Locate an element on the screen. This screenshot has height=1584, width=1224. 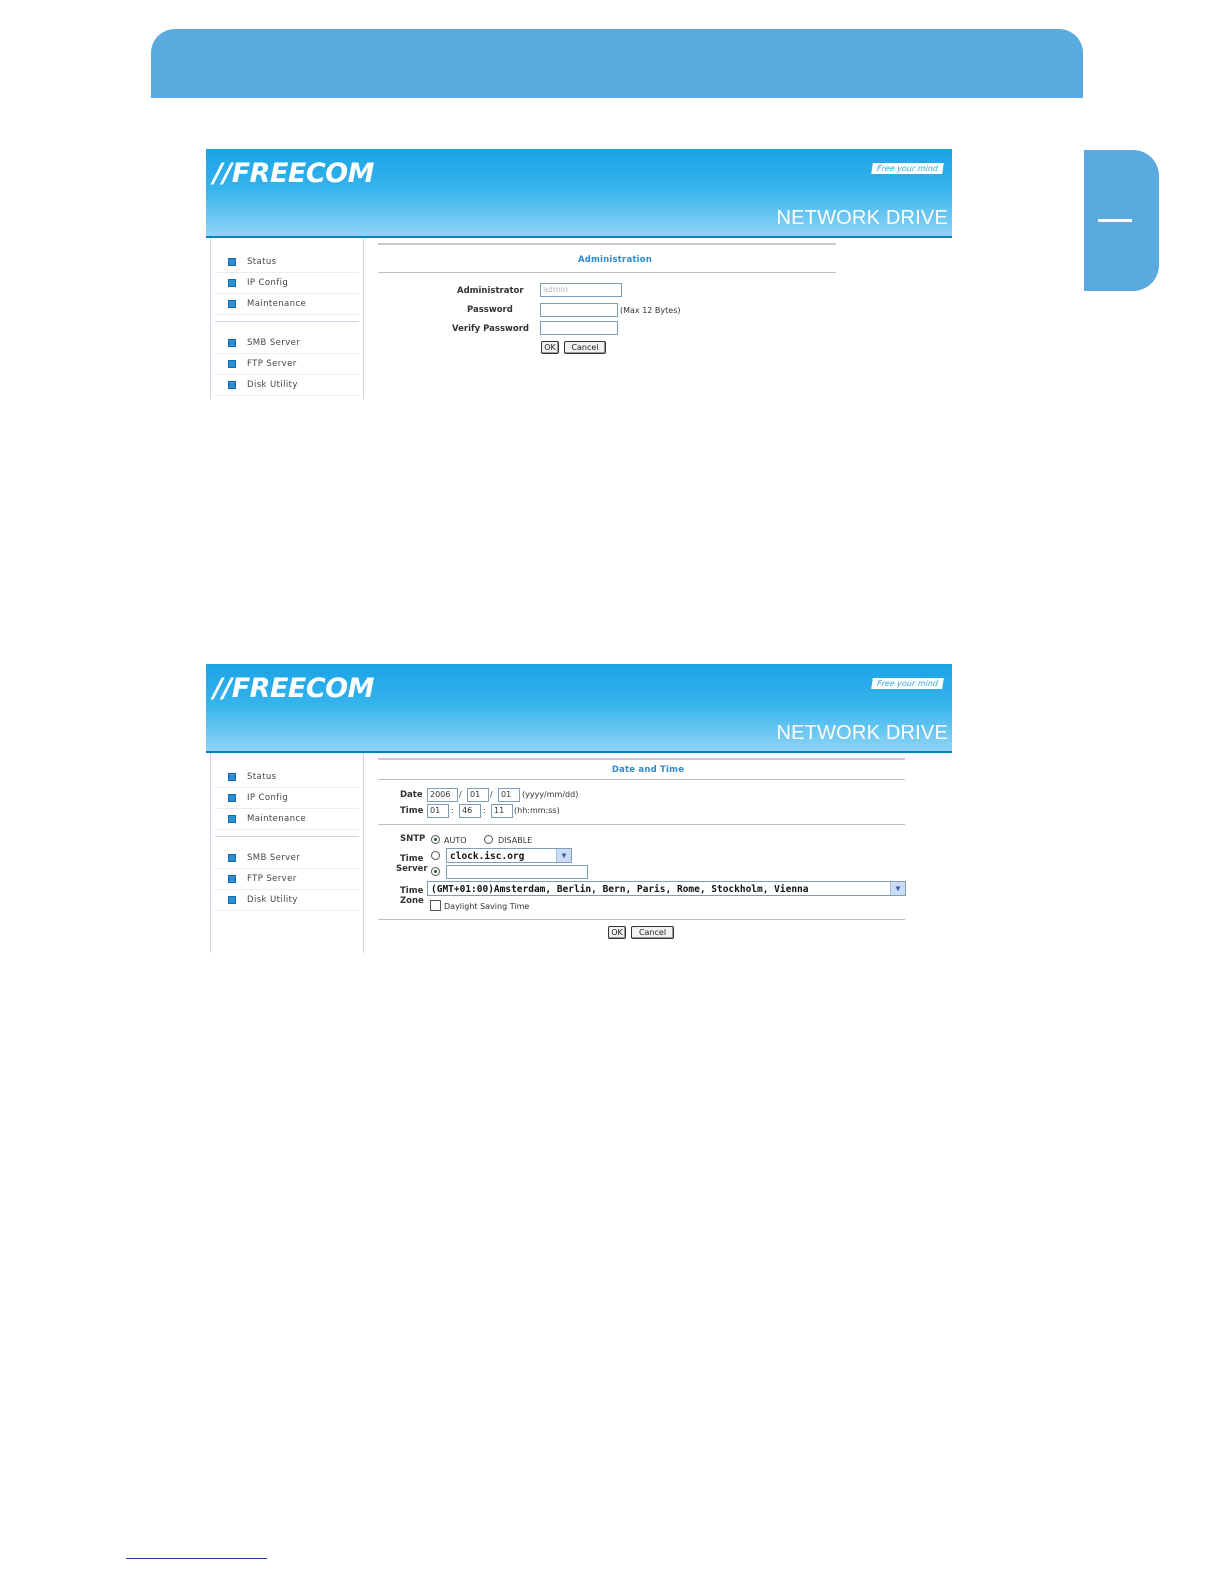
password-field is located at coordinates (579, 310).